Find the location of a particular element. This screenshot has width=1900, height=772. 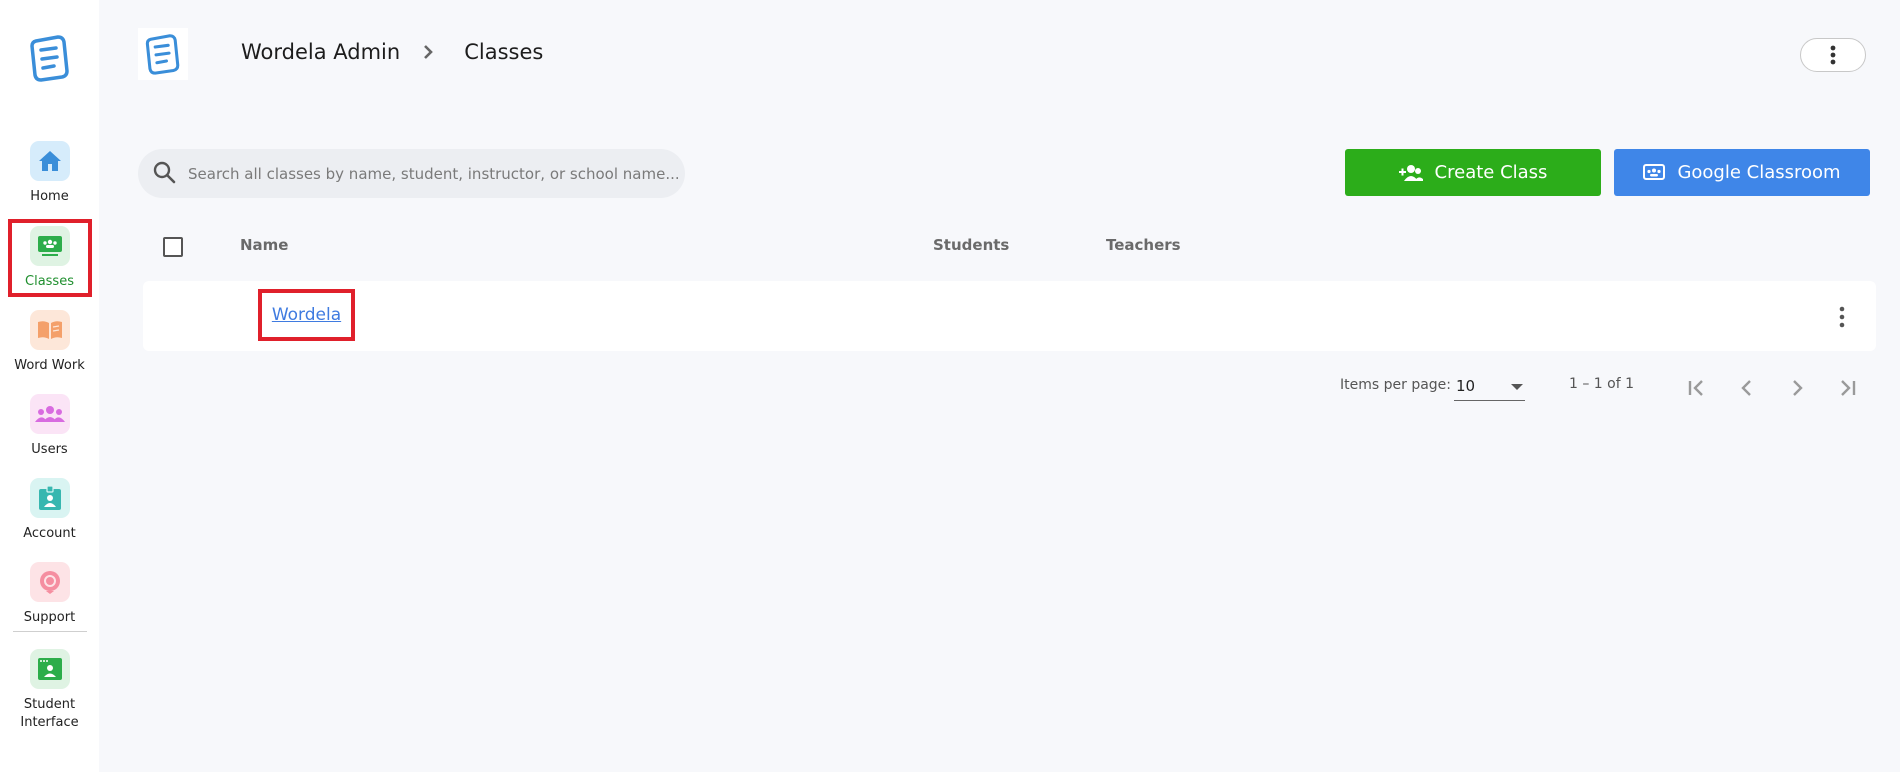

row-more-button is located at coordinates (1842, 317).